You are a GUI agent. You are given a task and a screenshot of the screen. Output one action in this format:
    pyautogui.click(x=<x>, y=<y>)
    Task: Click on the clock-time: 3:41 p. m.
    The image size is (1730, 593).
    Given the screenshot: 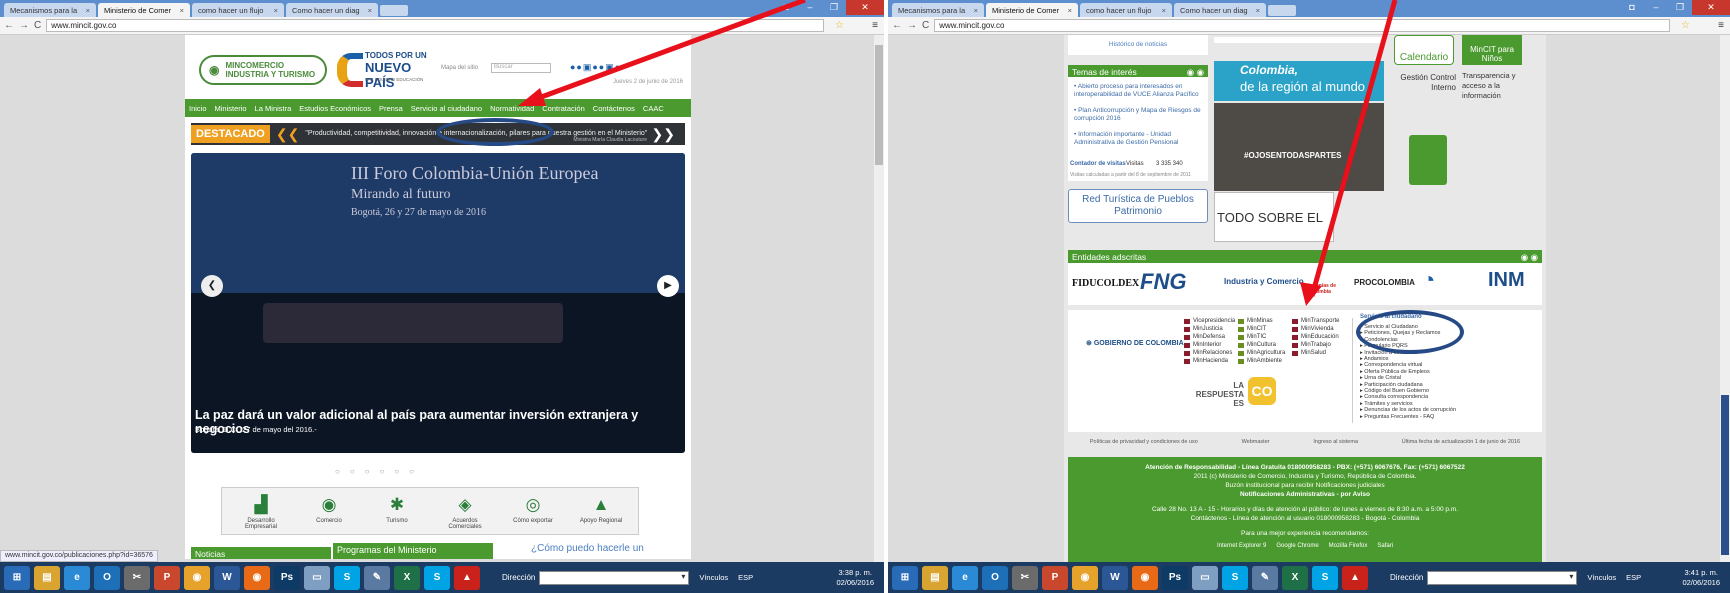 What is the action you would take?
    pyautogui.click(x=1701, y=572)
    